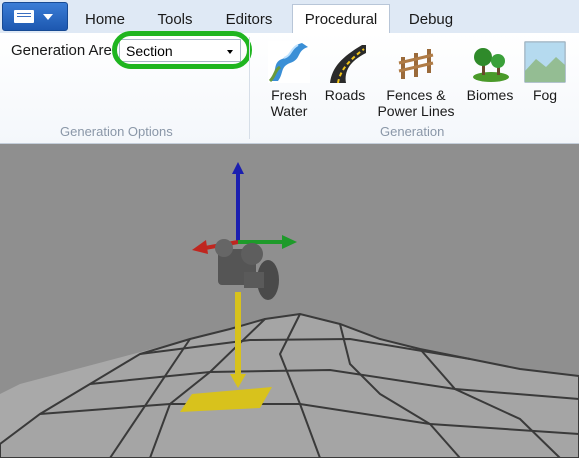 The image size is (579, 458). Describe the element at coordinates (545, 95) in the screenshot. I see `fog-label: Fog` at that location.